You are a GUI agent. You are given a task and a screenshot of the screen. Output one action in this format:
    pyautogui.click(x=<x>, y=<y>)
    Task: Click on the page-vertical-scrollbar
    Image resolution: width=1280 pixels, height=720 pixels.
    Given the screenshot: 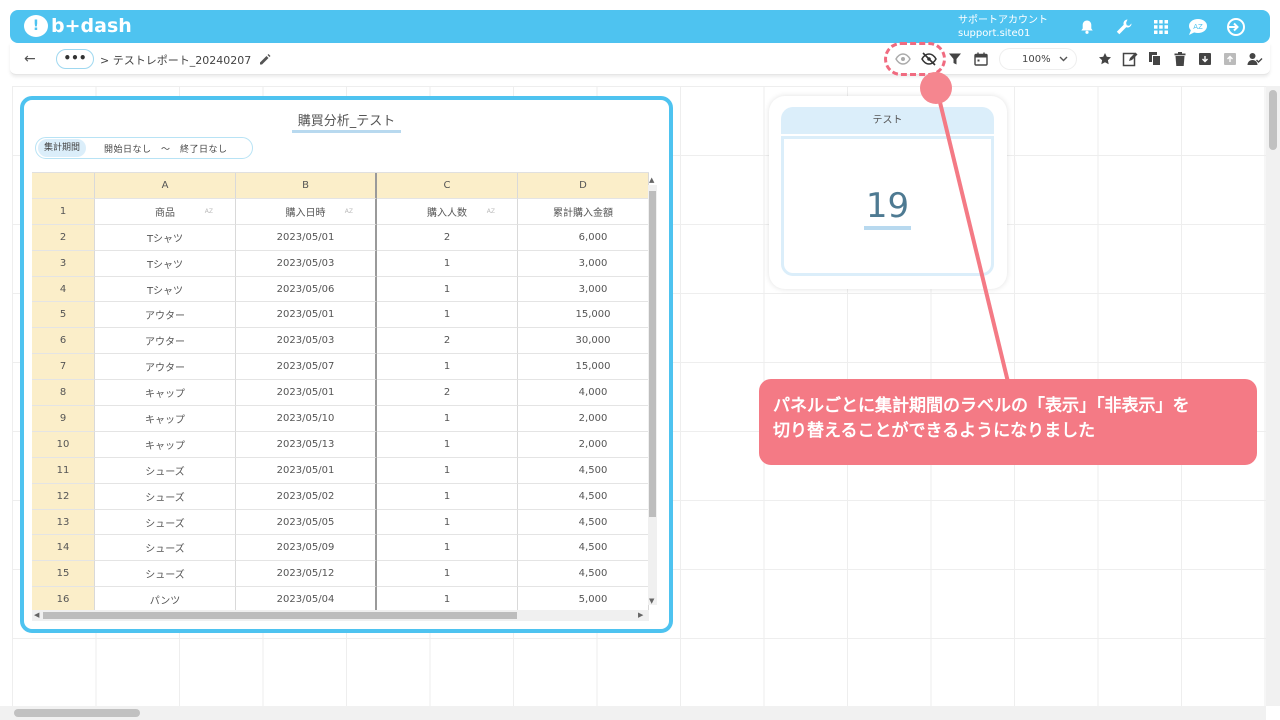 What is the action you would take?
    pyautogui.click(x=1273, y=396)
    